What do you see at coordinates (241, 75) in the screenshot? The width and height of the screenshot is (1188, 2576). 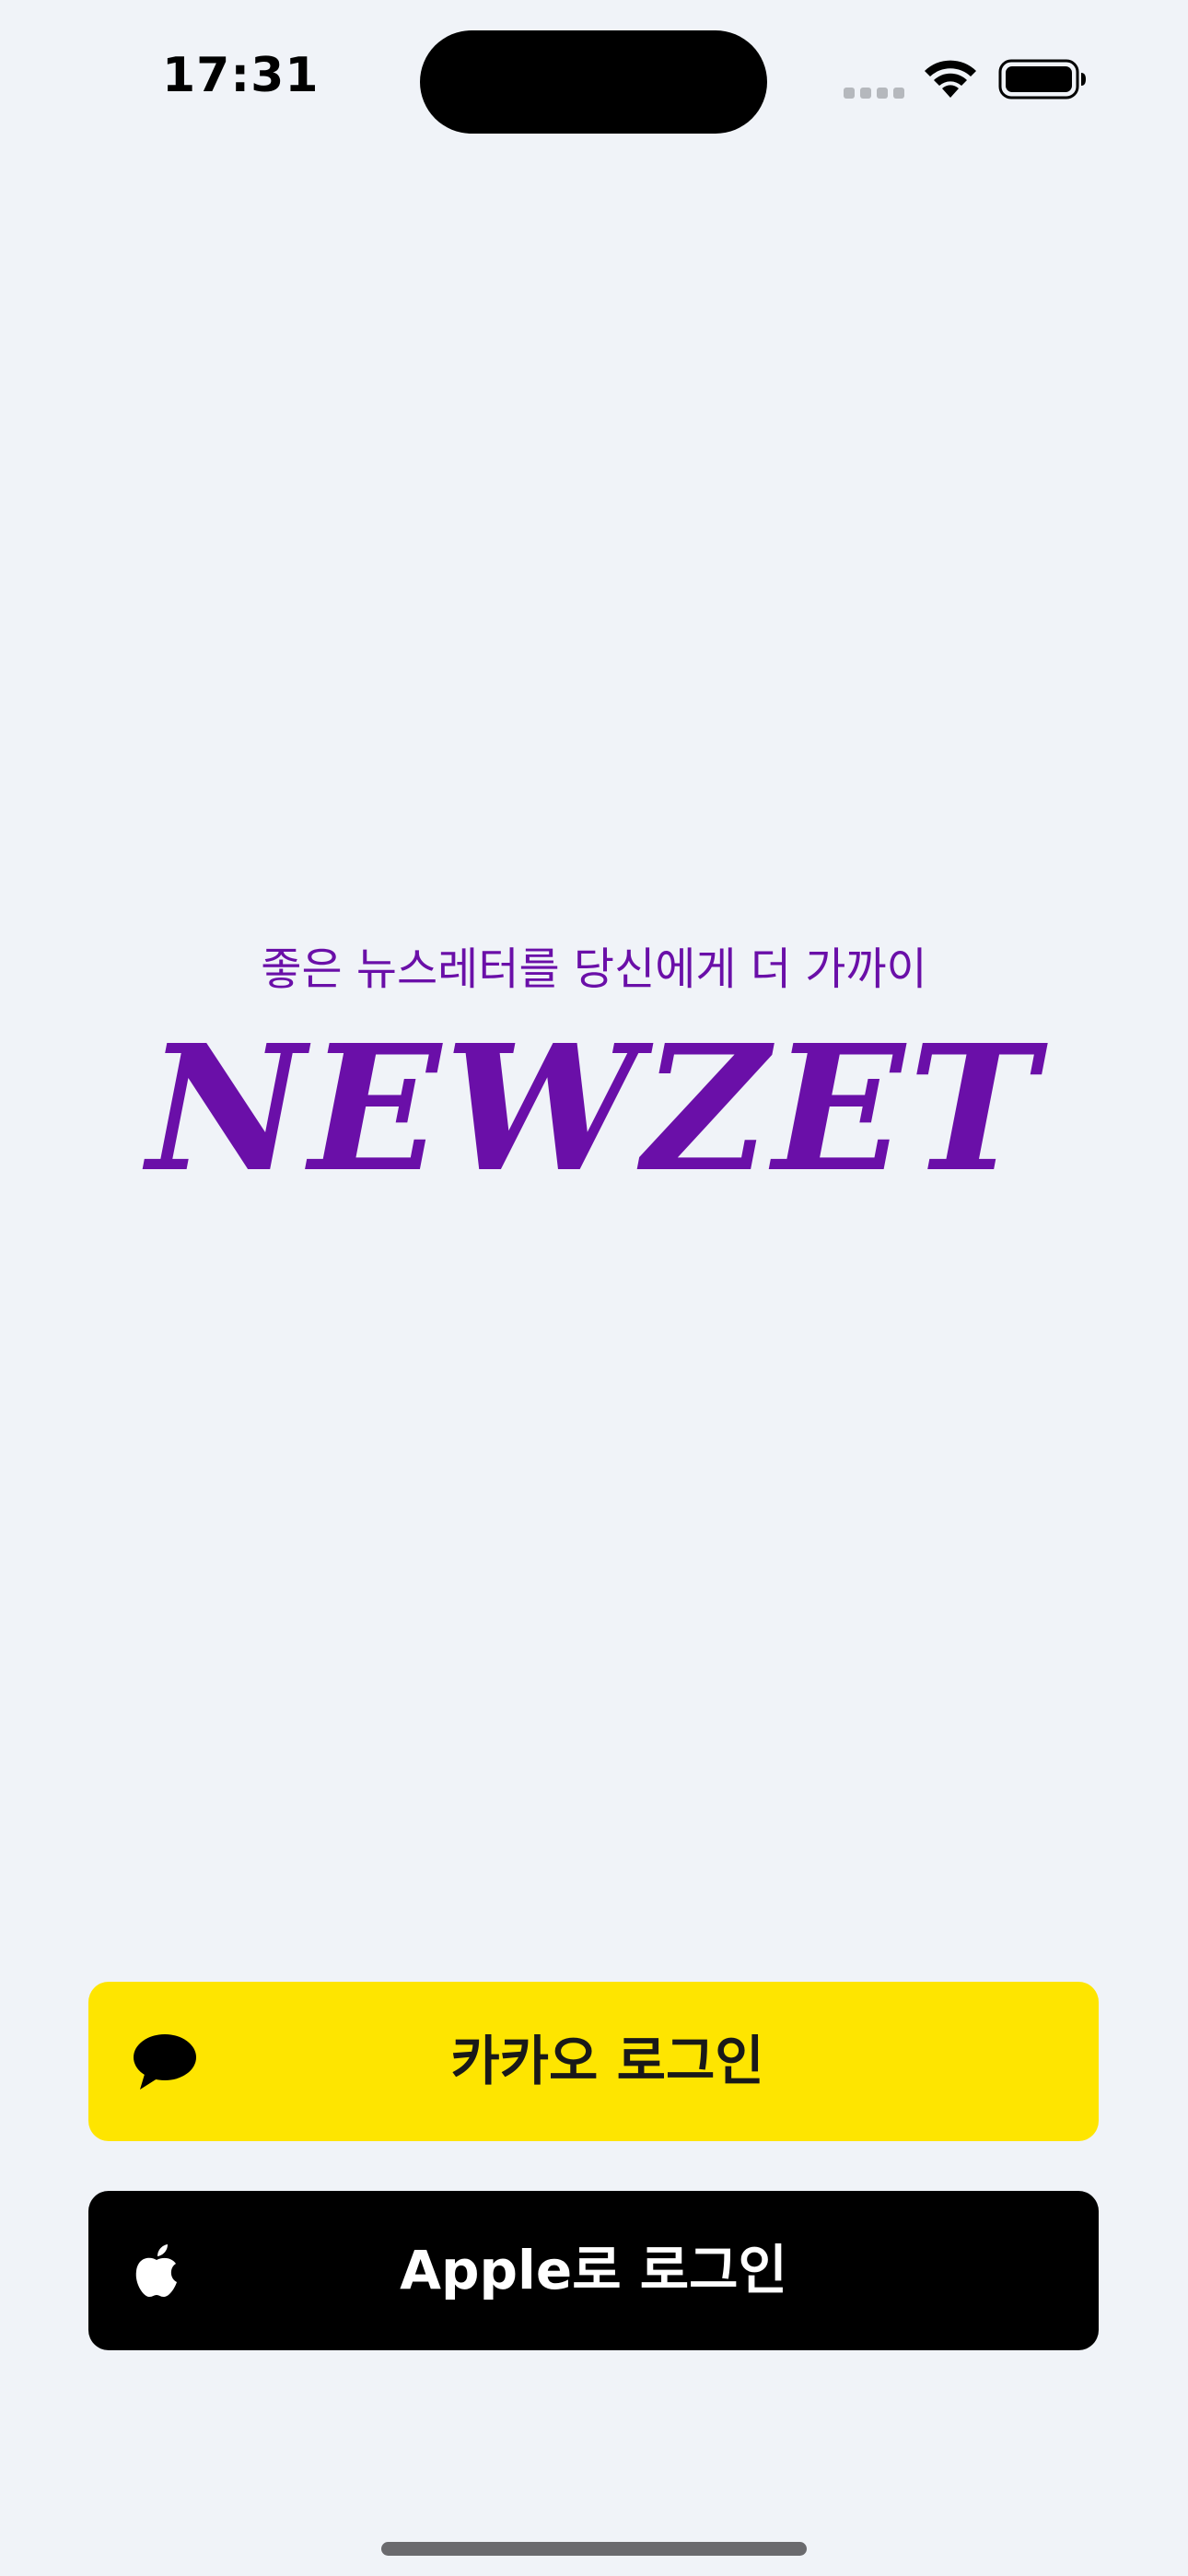 I see `status-time: 17:31` at bounding box center [241, 75].